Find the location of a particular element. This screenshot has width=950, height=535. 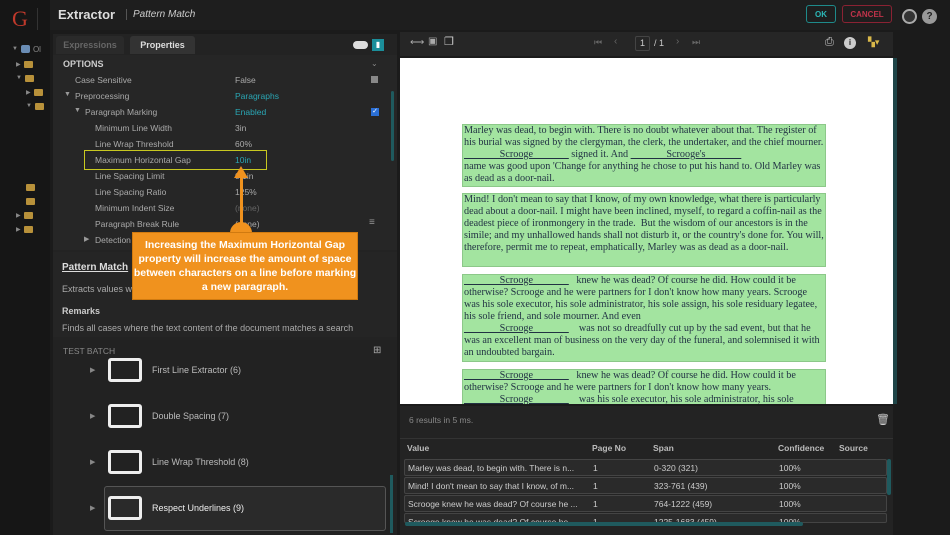

chart-icon: ▮ is located at coordinates (378, 45).